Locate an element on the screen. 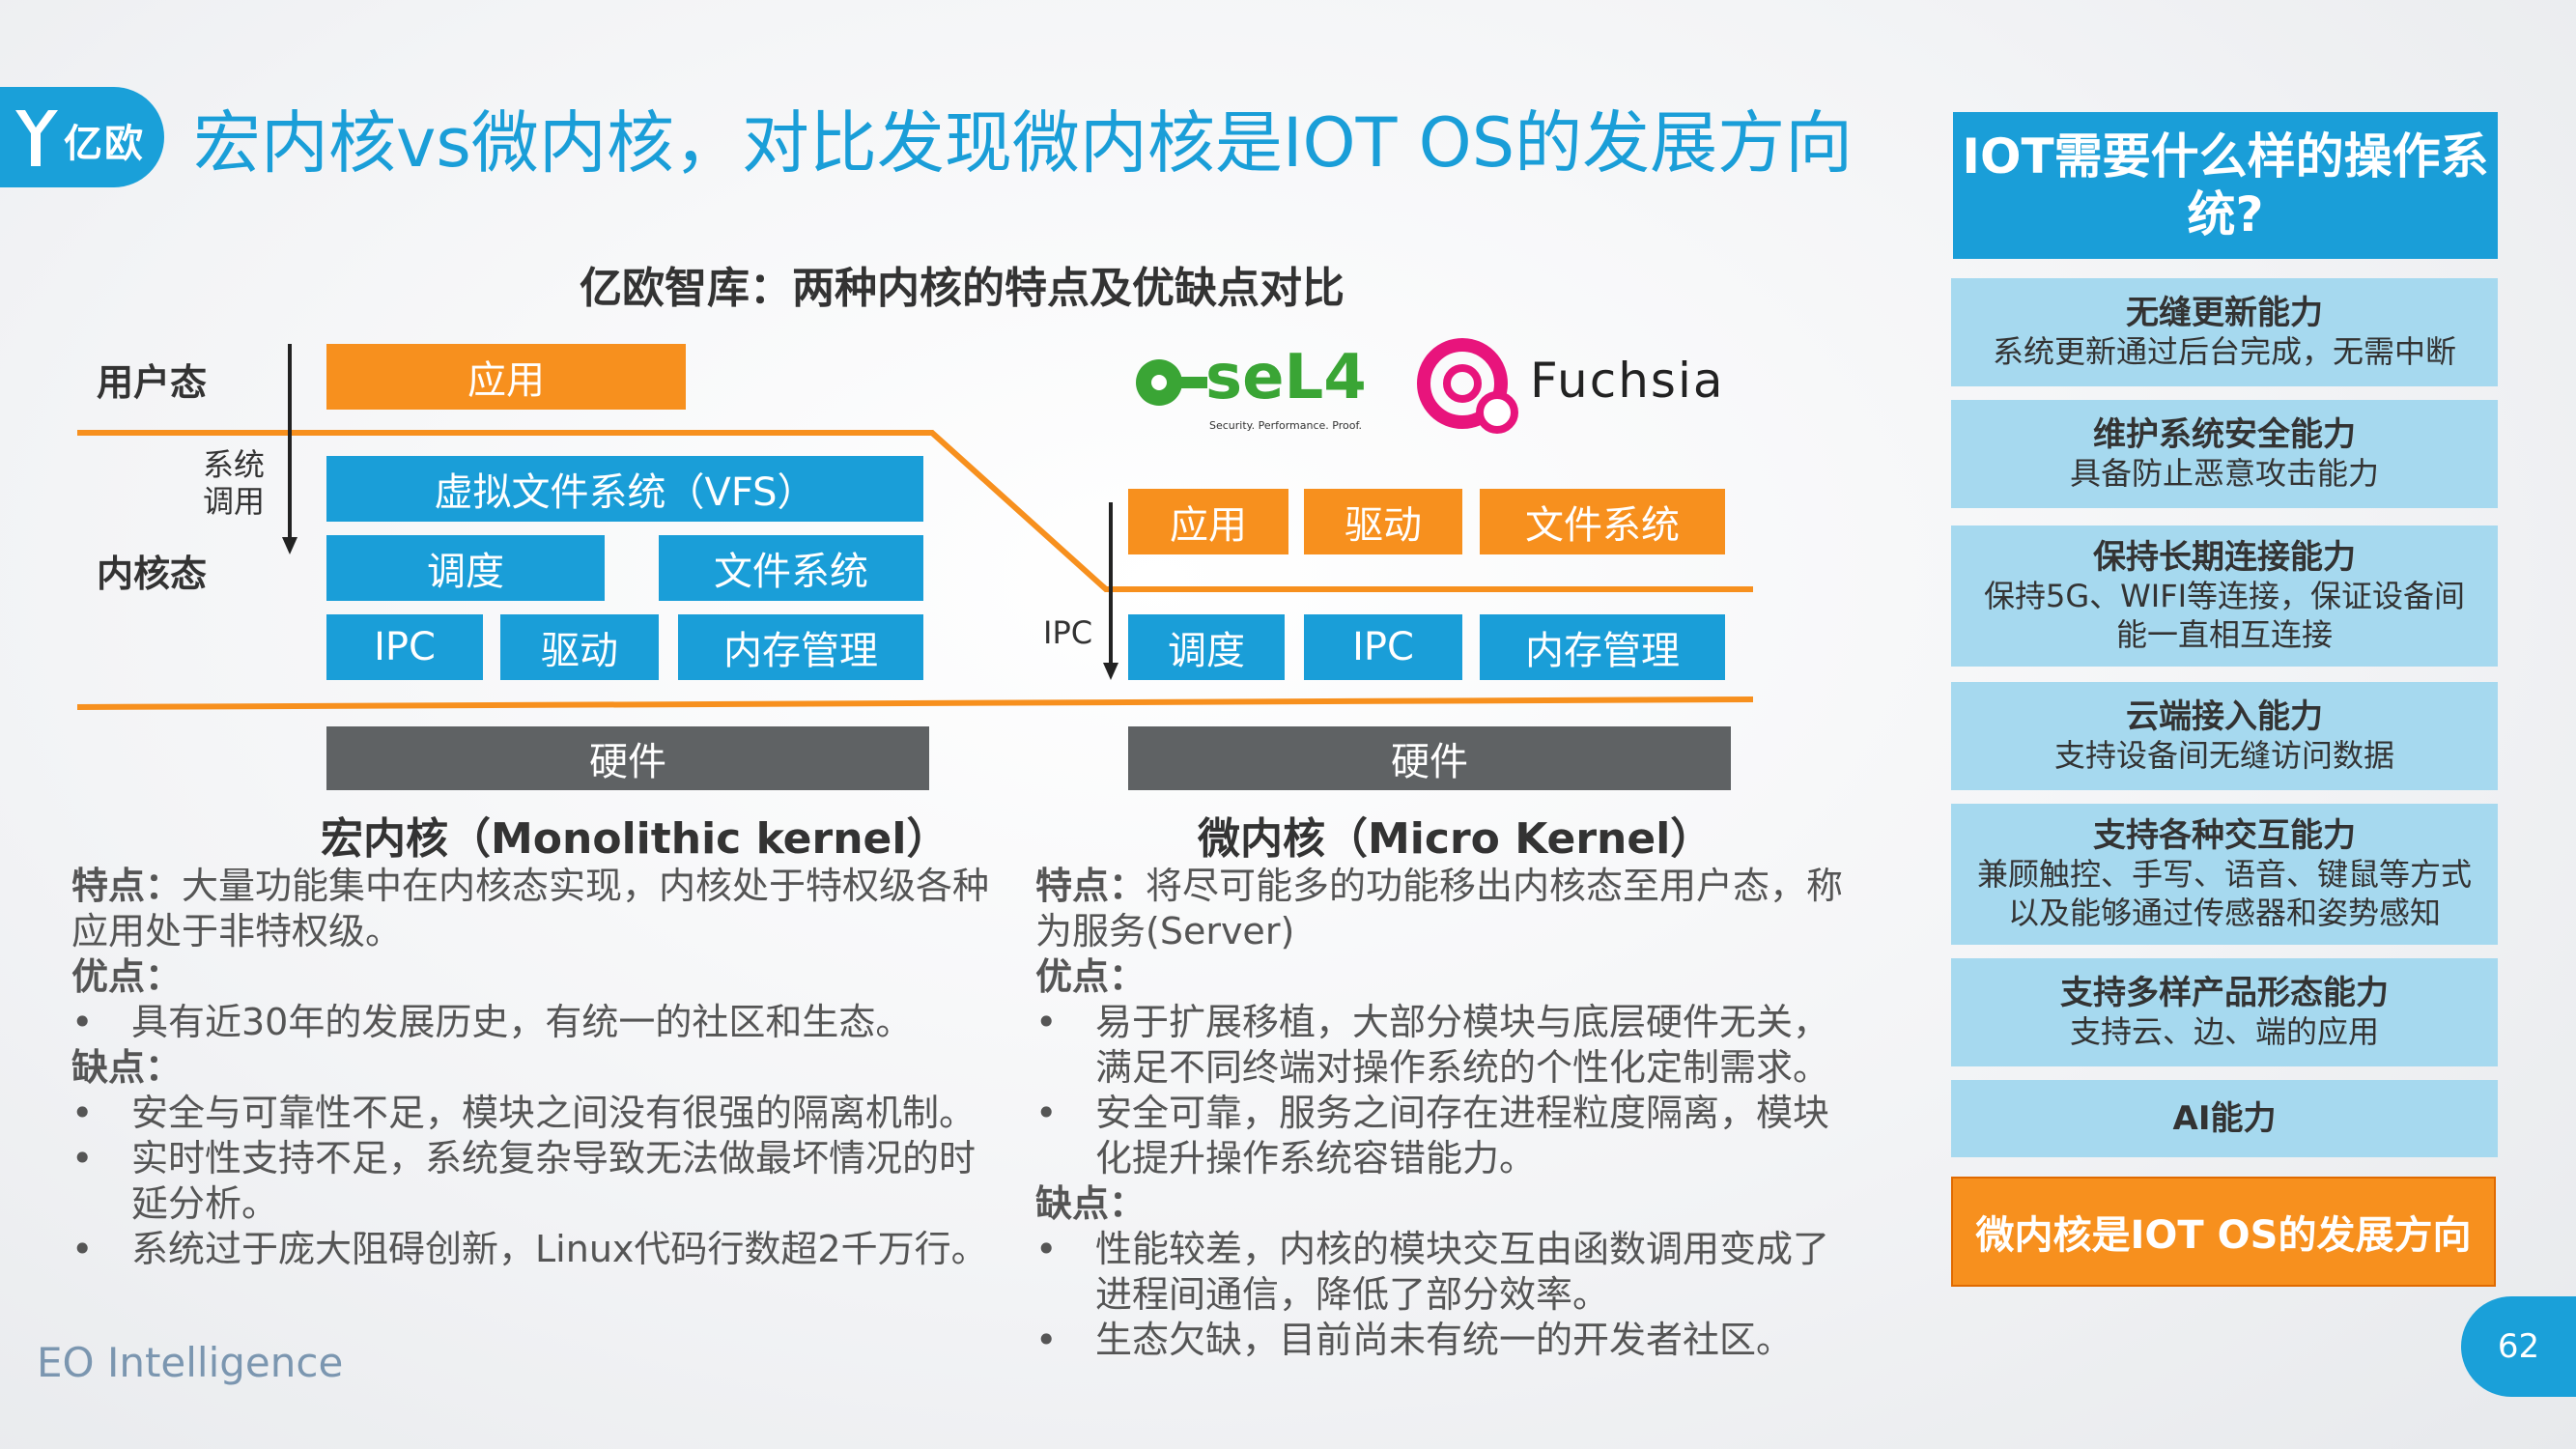 This screenshot has width=2576, height=1449. list-item: 具有近30年的发展历史，有统一的社区和生态。 is located at coordinates (535, 1022).